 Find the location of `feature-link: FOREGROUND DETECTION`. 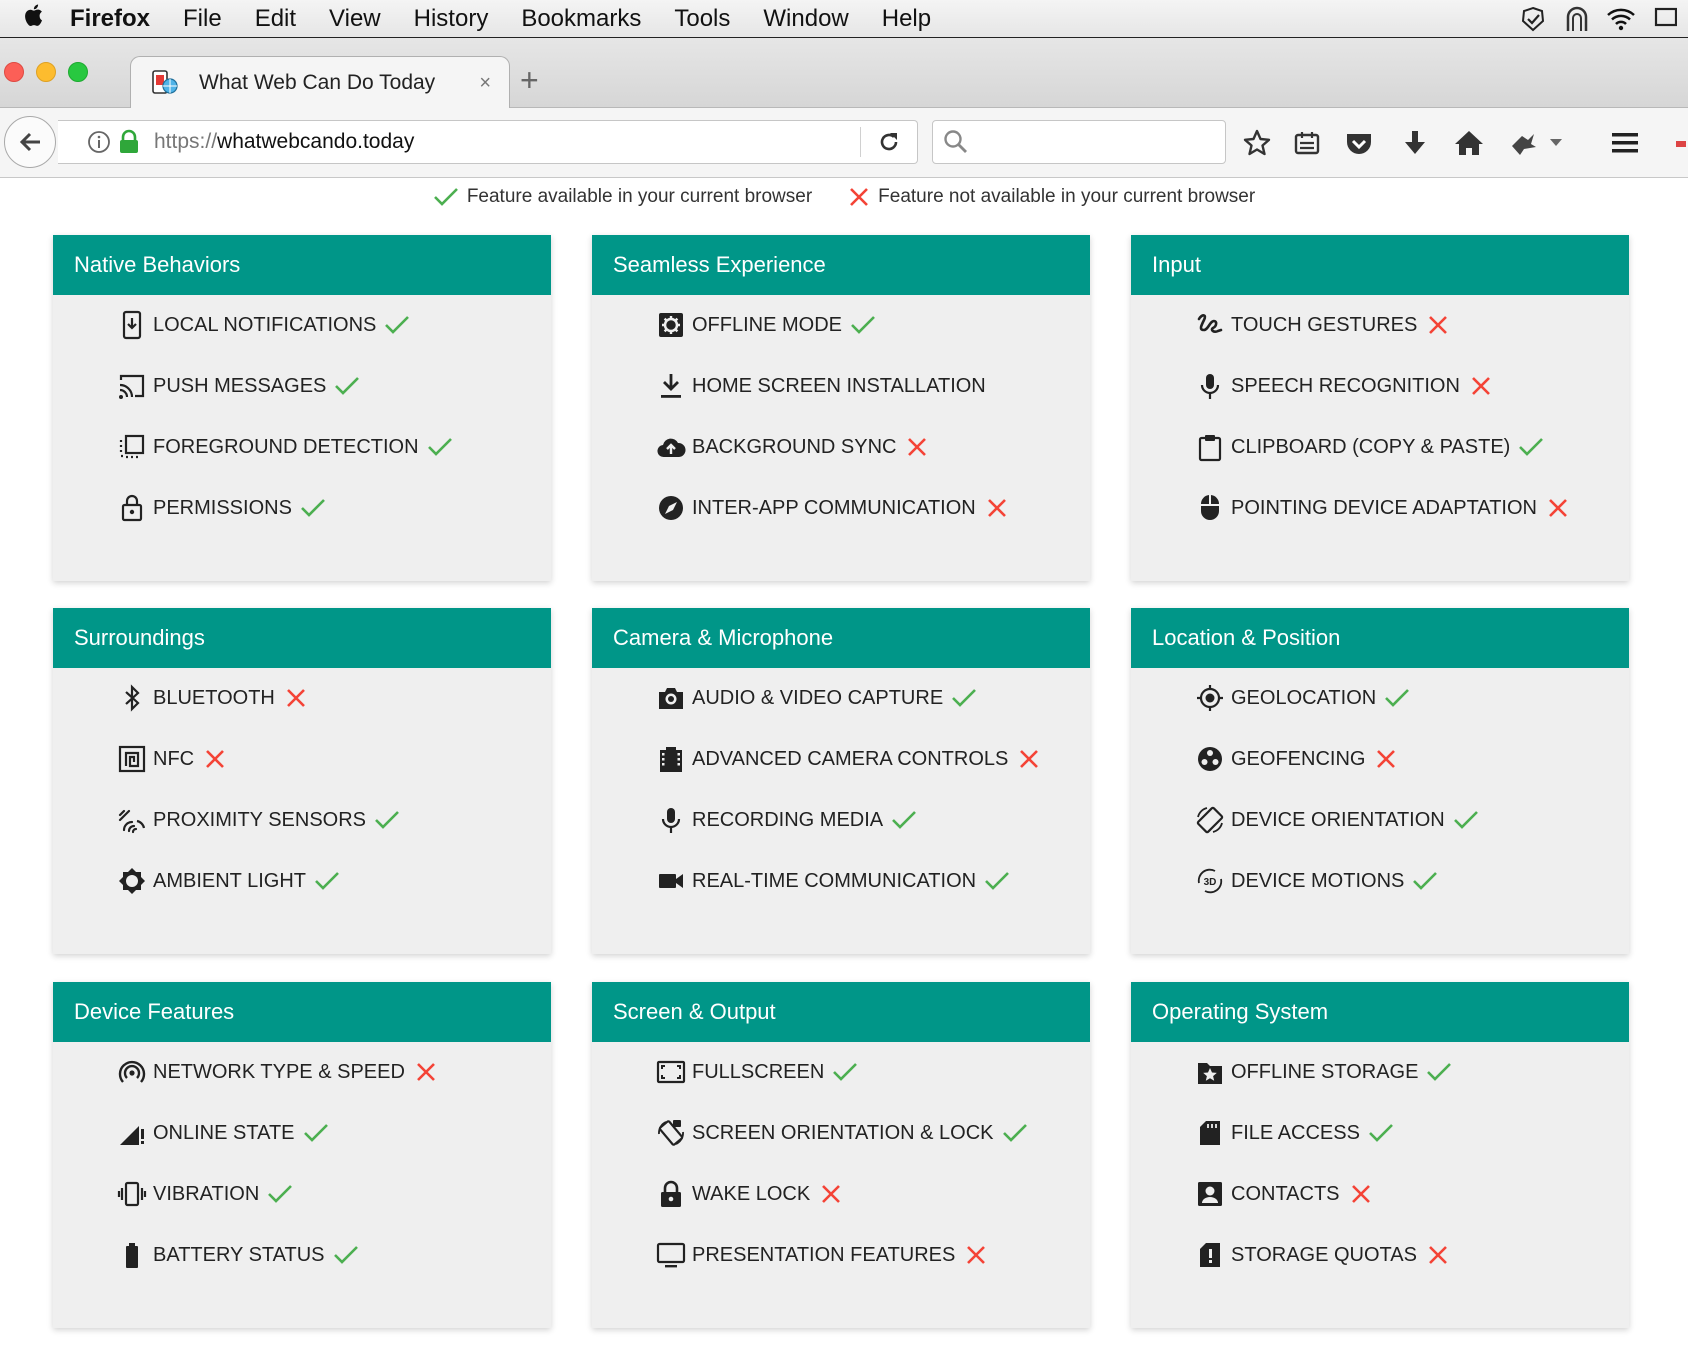

feature-link: FOREGROUND DETECTION is located at coordinates (285, 447).